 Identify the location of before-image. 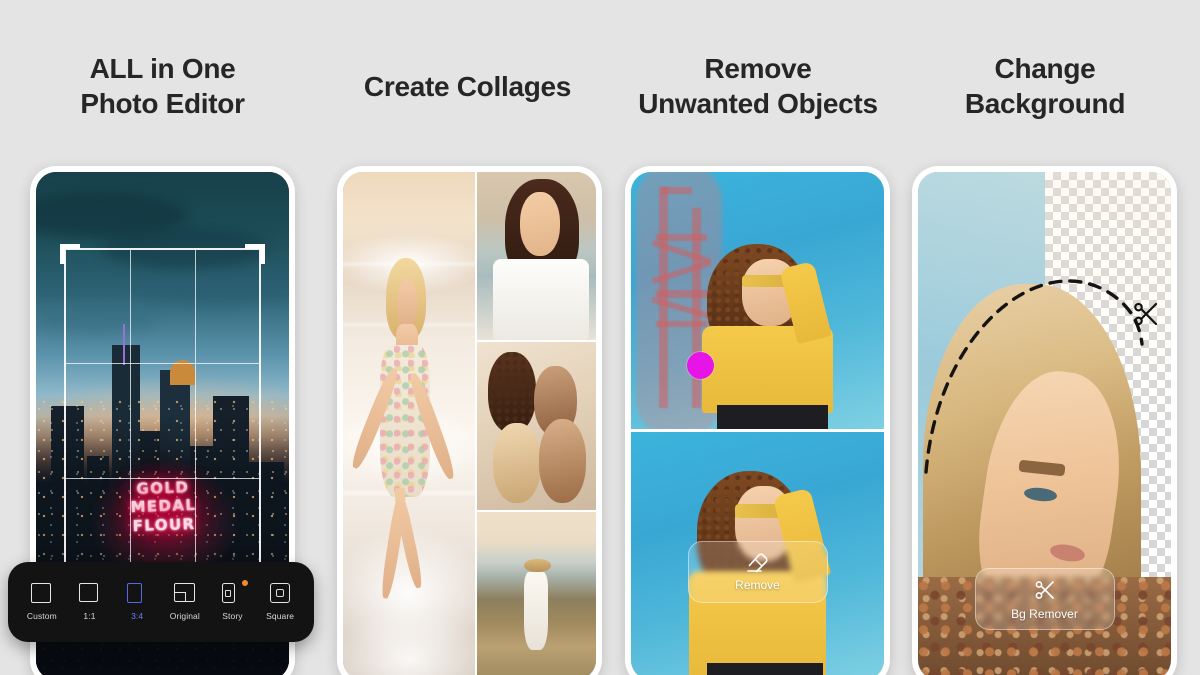
(757, 300).